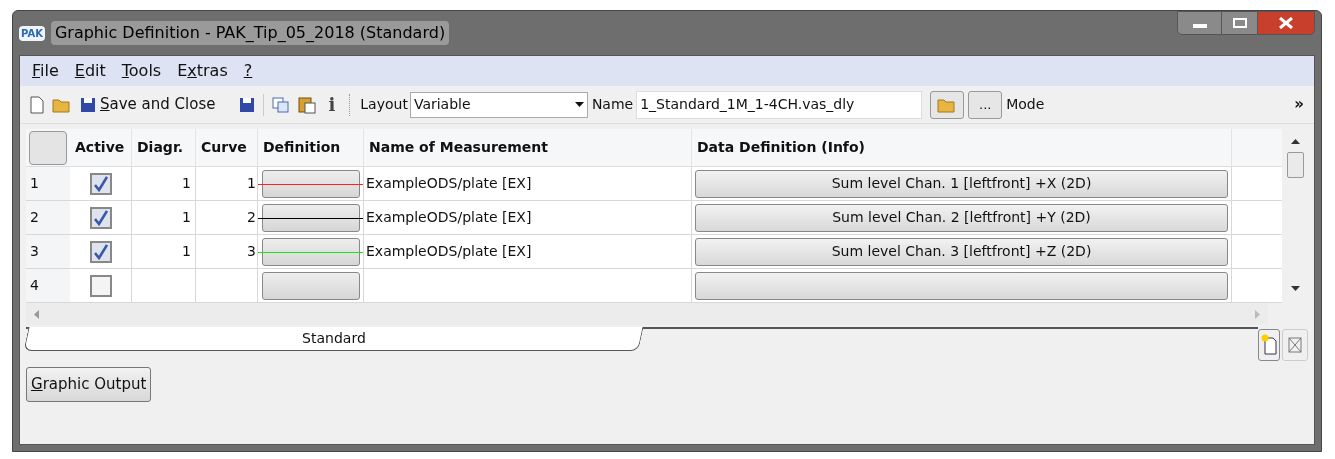  Describe the element at coordinates (202, 71) in the screenshot. I see `menu-item: Extras` at that location.